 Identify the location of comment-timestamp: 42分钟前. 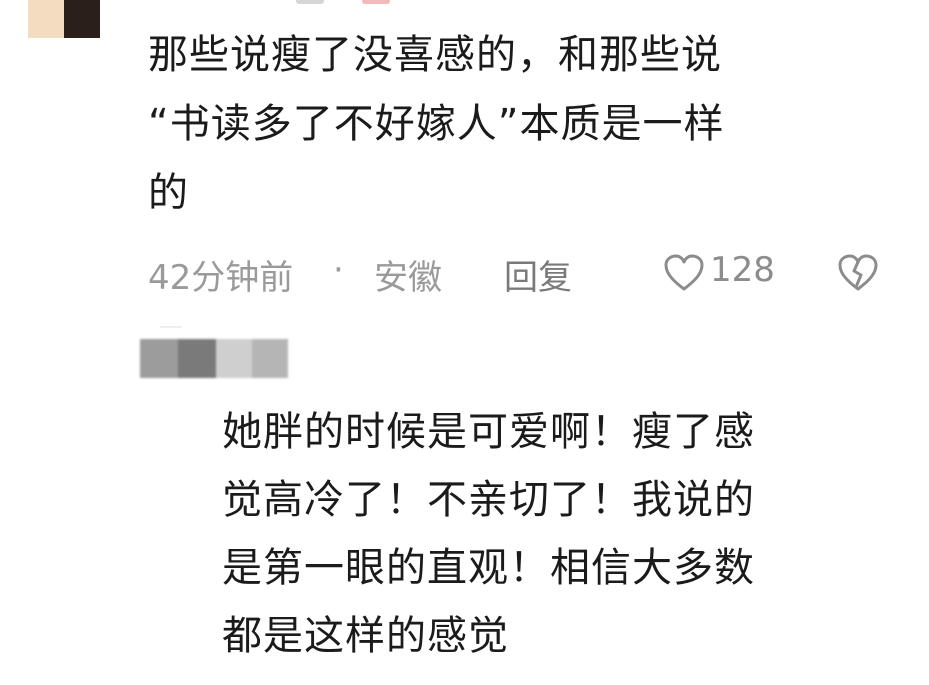
(221, 278).